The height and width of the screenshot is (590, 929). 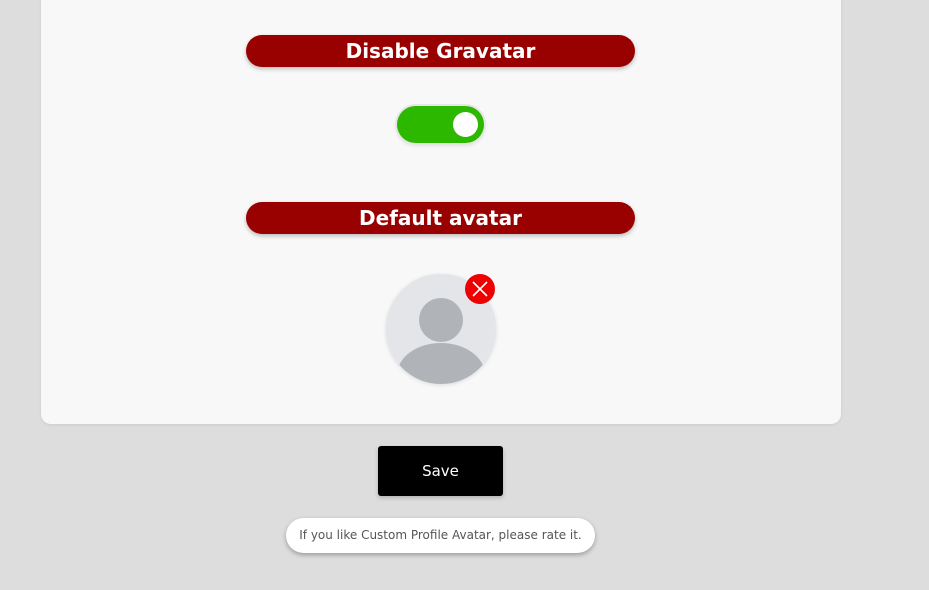 I want to click on disable-gravatar-toggle, so click(x=440, y=124).